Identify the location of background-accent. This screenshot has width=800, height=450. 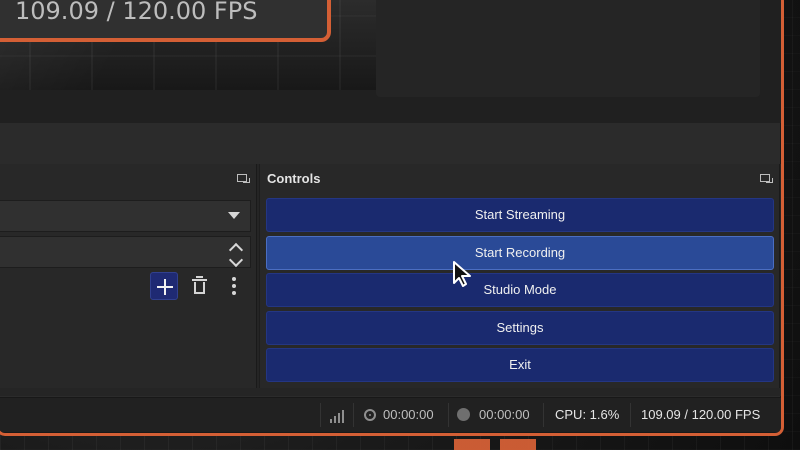
(523, 444).